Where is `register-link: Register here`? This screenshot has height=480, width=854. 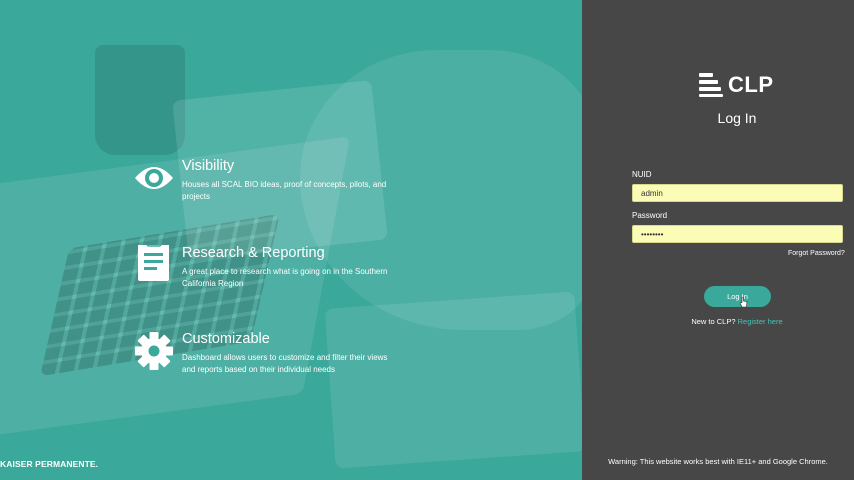
register-link: Register here is located at coordinates (760, 321).